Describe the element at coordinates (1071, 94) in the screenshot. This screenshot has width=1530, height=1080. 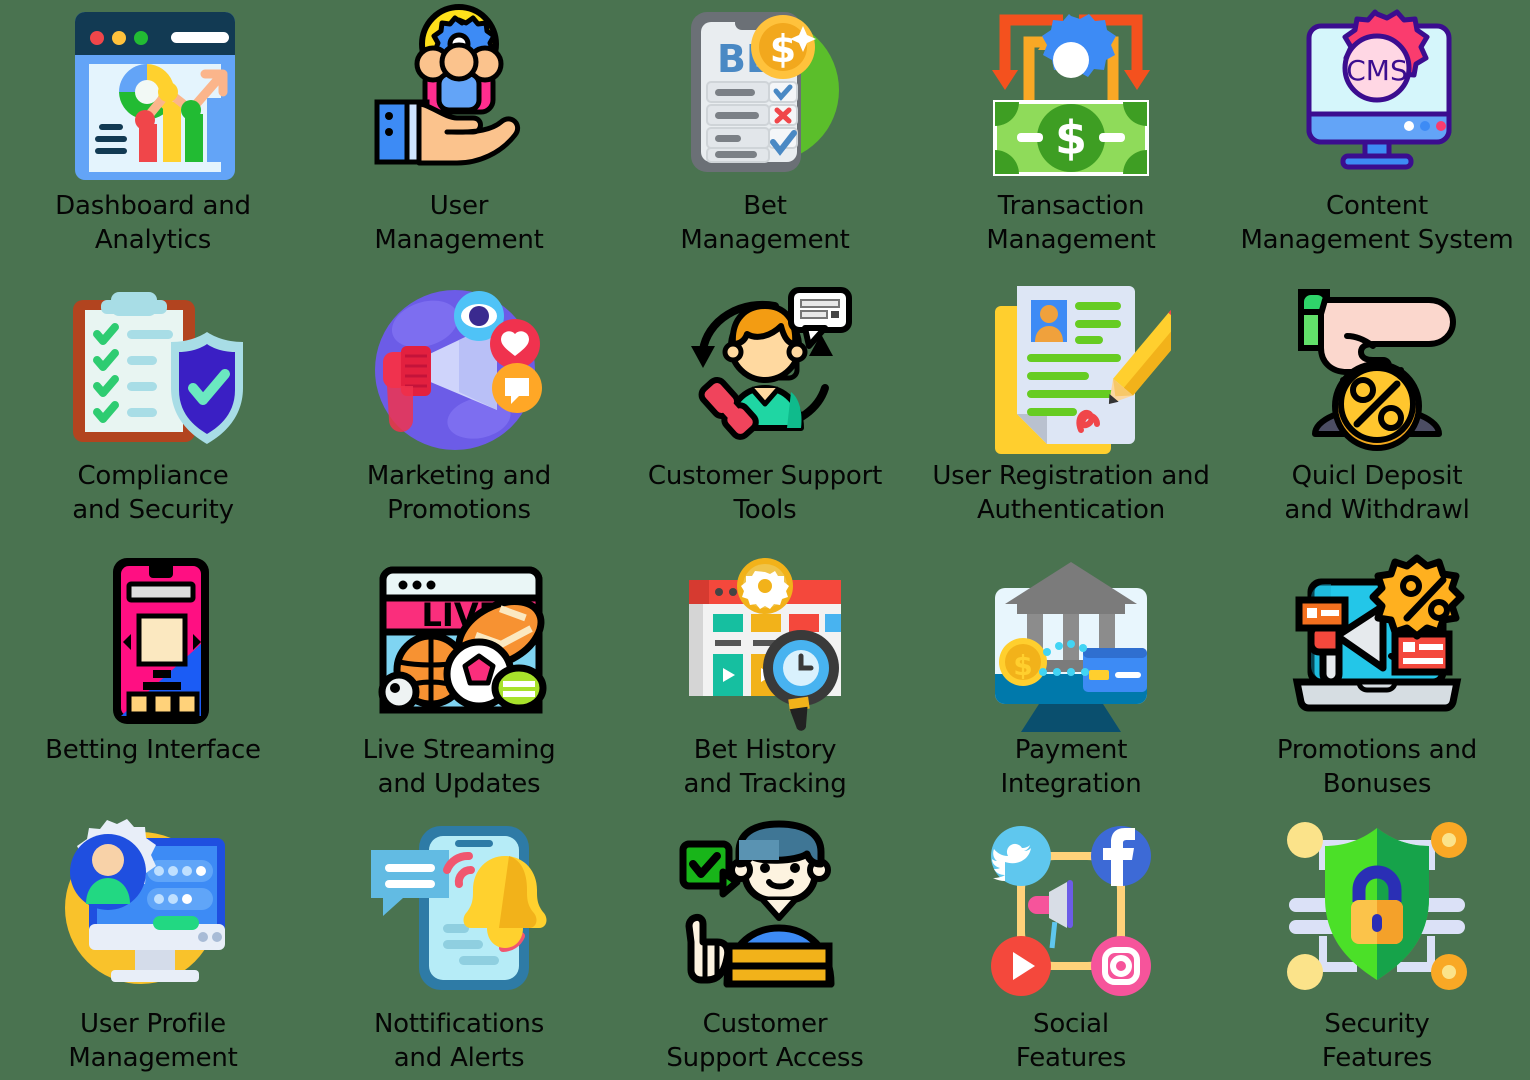
I see `transaction-arrows-banknote-gear-icon: $` at that location.